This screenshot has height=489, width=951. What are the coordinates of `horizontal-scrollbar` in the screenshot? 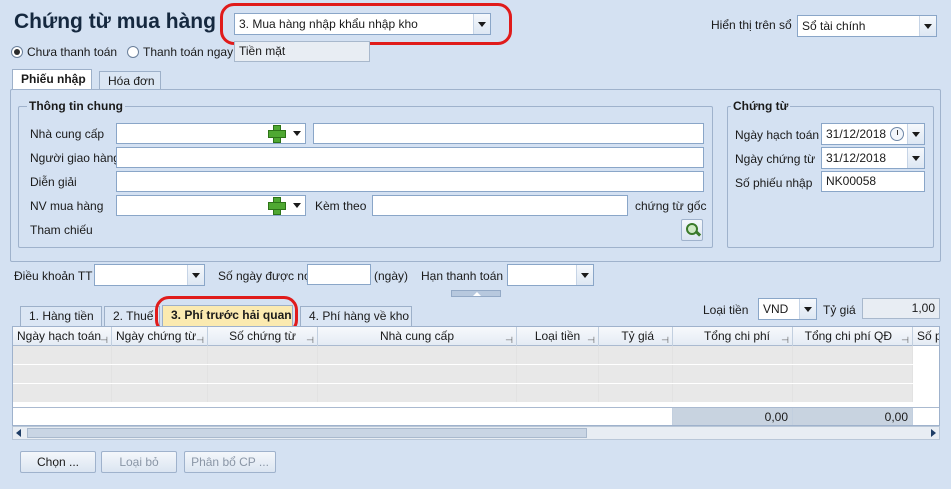 It's located at (476, 433).